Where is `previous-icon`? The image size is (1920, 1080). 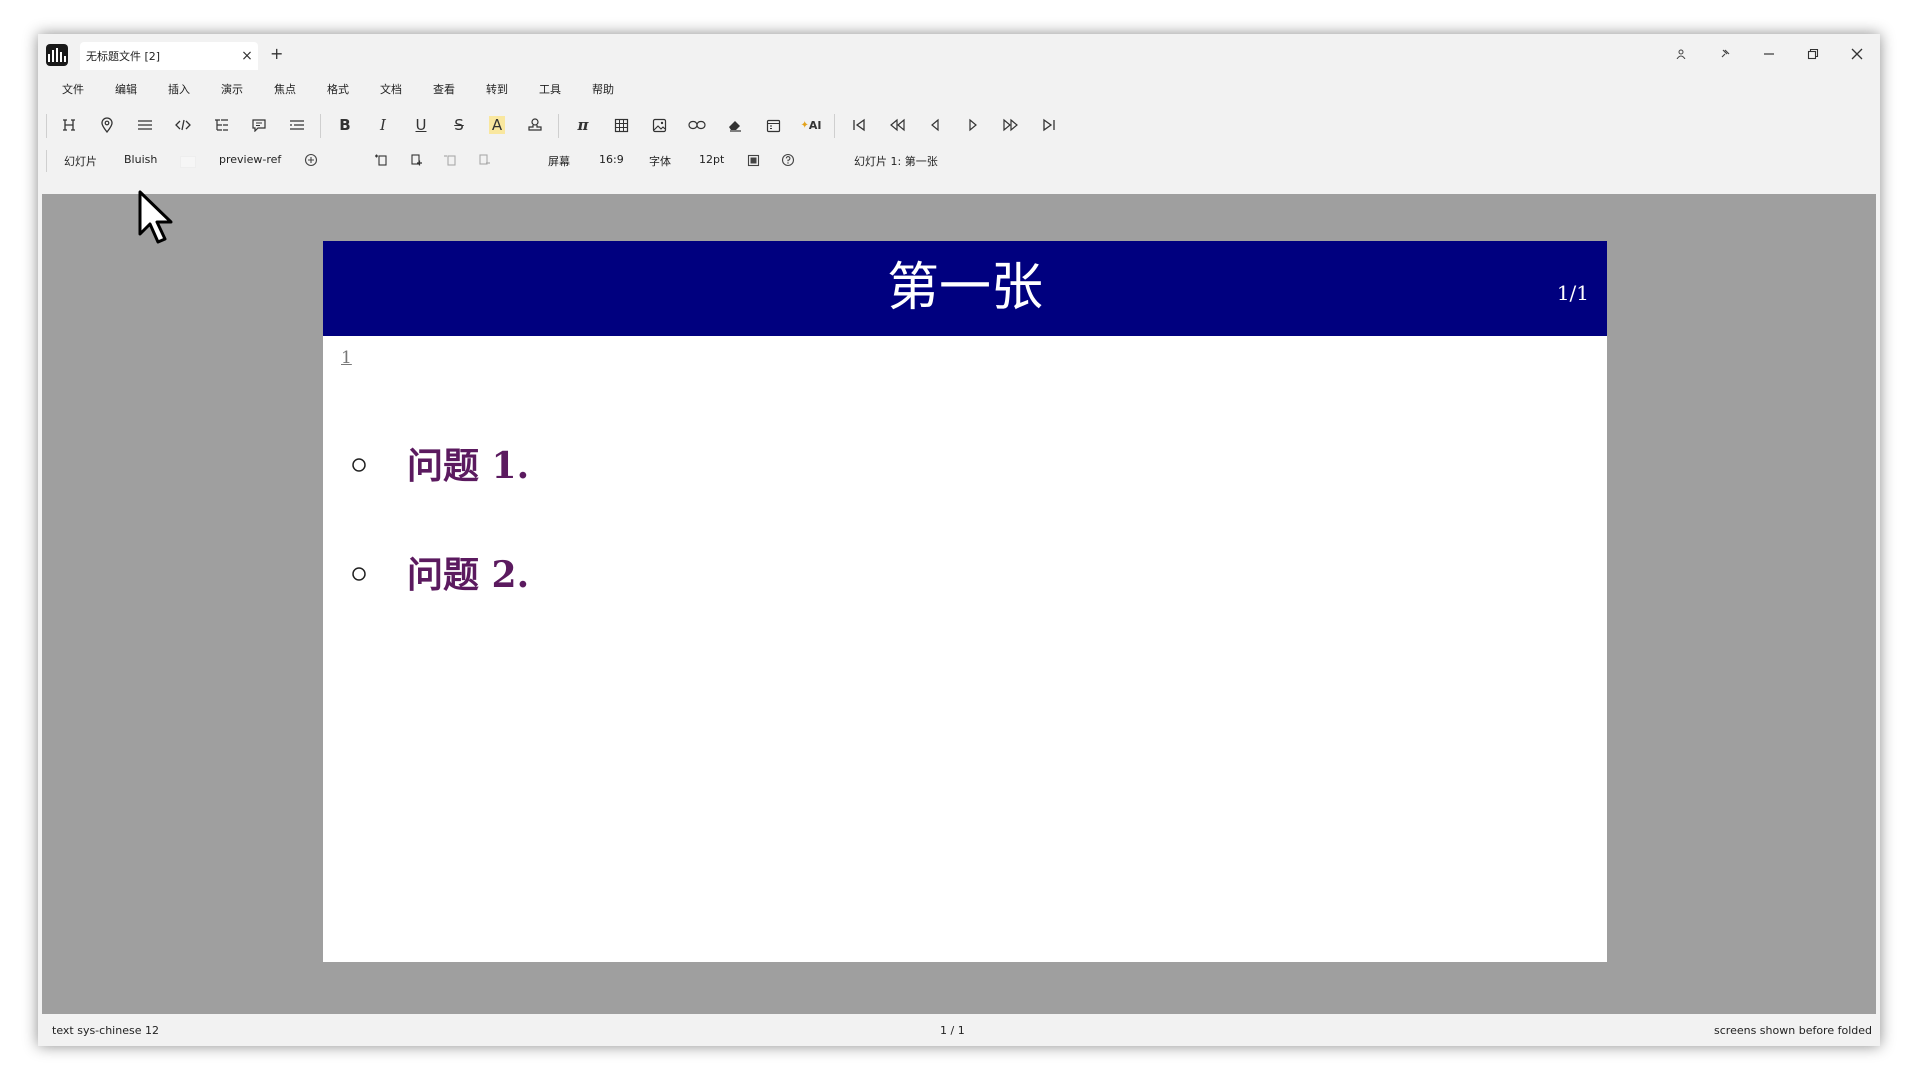
previous-icon is located at coordinates (935, 125).